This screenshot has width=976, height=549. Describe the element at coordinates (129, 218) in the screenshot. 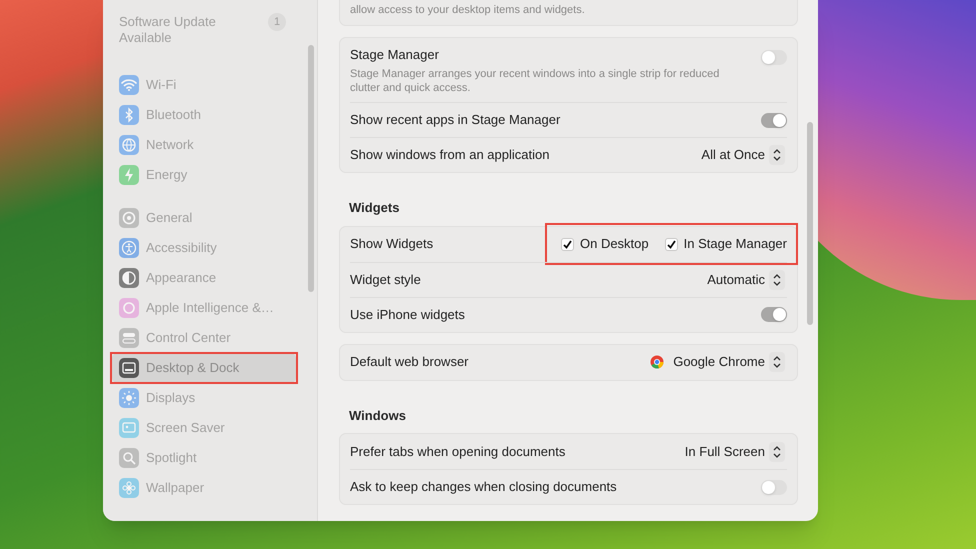

I see `gear-icon` at that location.